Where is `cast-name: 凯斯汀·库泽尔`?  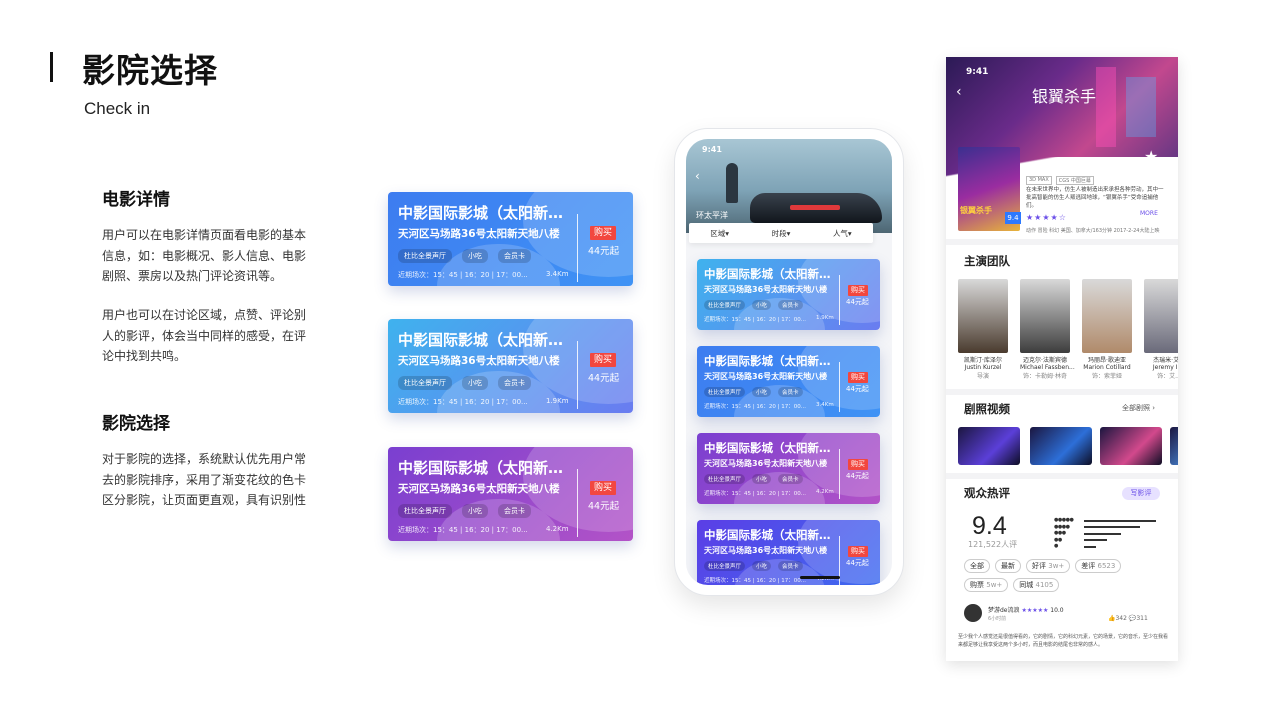
cast-name: 凯斯汀·库泽尔 is located at coordinates (983, 360).